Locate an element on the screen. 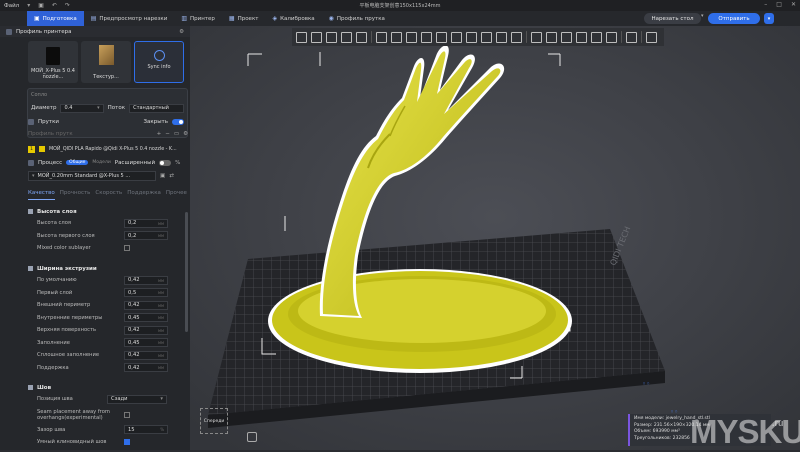  diameter-field: 0.4 ▾ is located at coordinates (82, 108).